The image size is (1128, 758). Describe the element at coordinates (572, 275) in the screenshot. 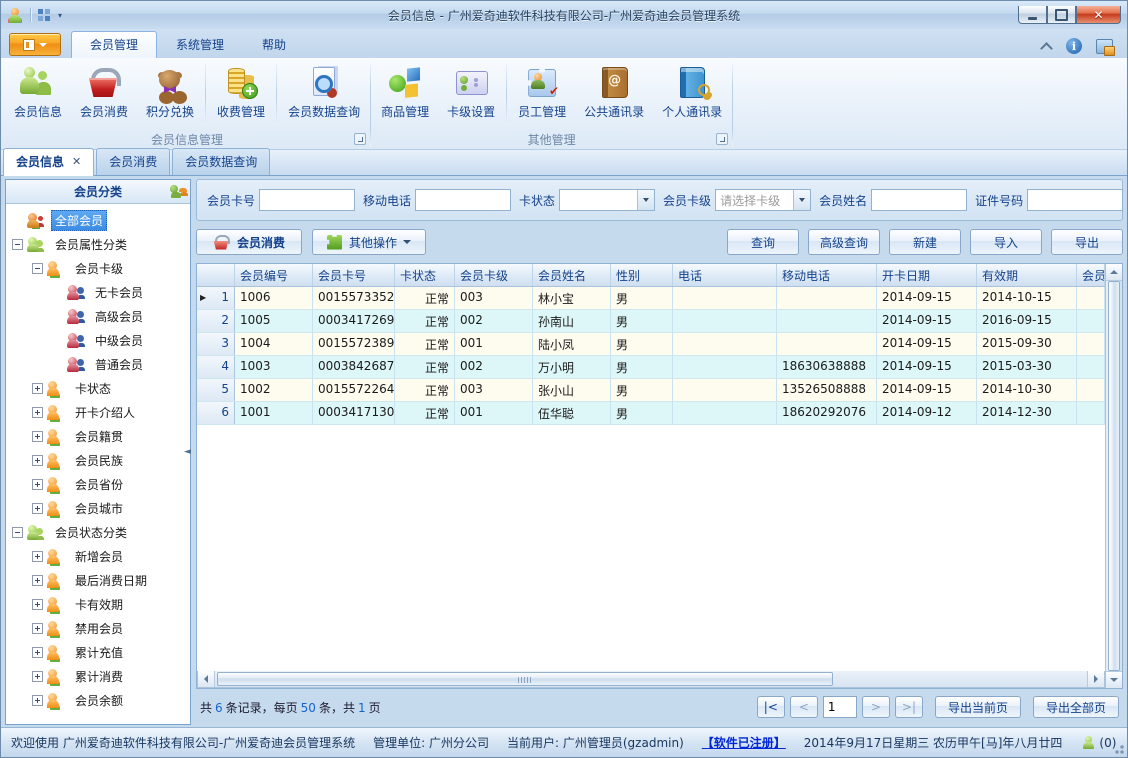

I see `column-header: 会员姓名` at that location.